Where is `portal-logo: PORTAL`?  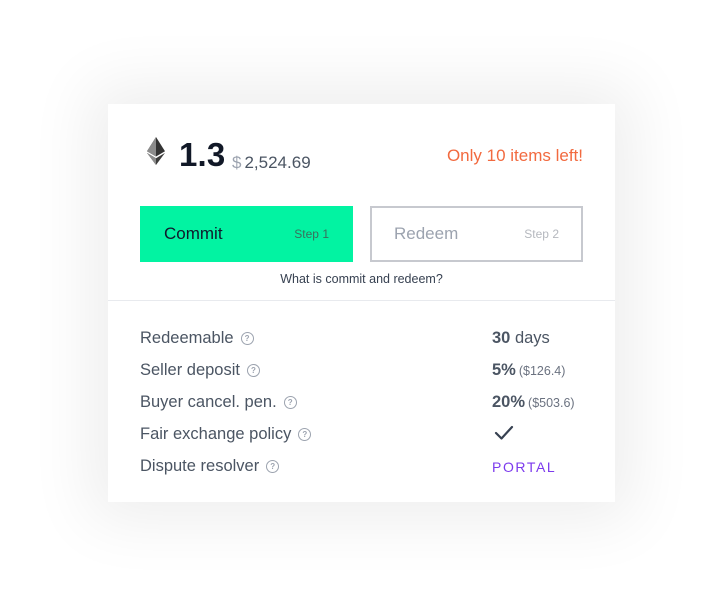
portal-logo: PORTAL is located at coordinates (524, 467).